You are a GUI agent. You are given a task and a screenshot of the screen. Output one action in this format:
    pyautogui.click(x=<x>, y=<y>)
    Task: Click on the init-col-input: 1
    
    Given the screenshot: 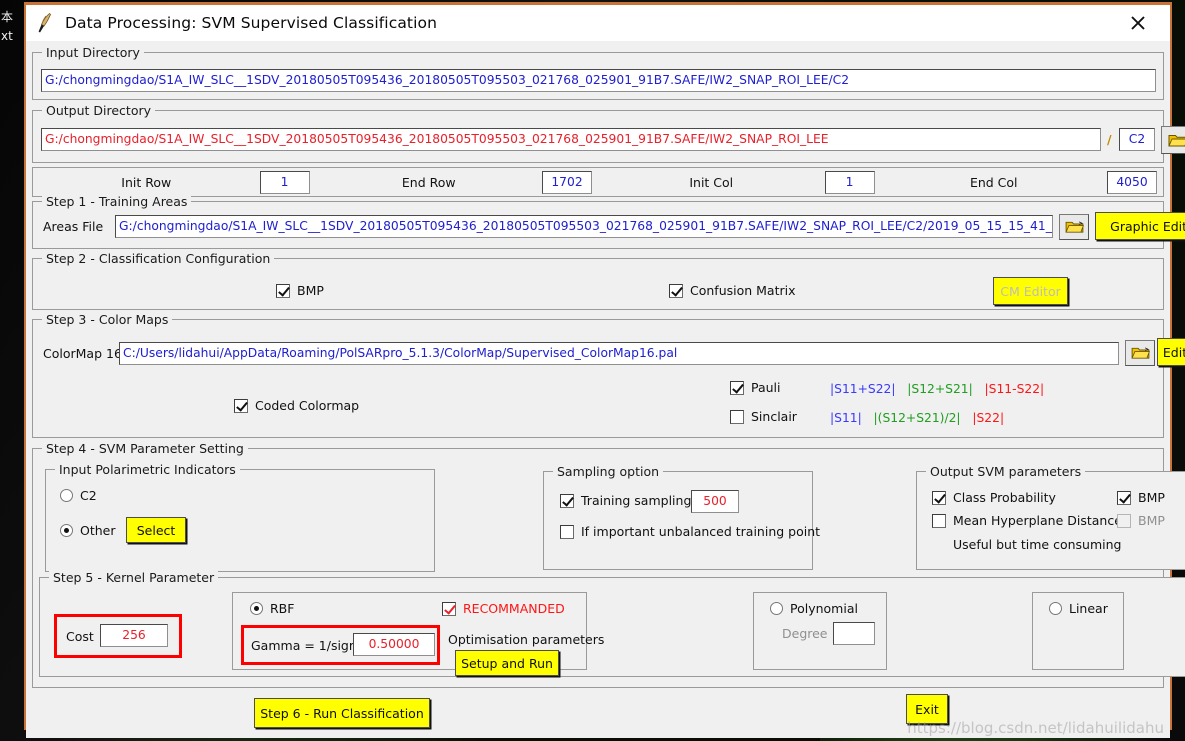 What is the action you would take?
    pyautogui.click(x=849, y=182)
    